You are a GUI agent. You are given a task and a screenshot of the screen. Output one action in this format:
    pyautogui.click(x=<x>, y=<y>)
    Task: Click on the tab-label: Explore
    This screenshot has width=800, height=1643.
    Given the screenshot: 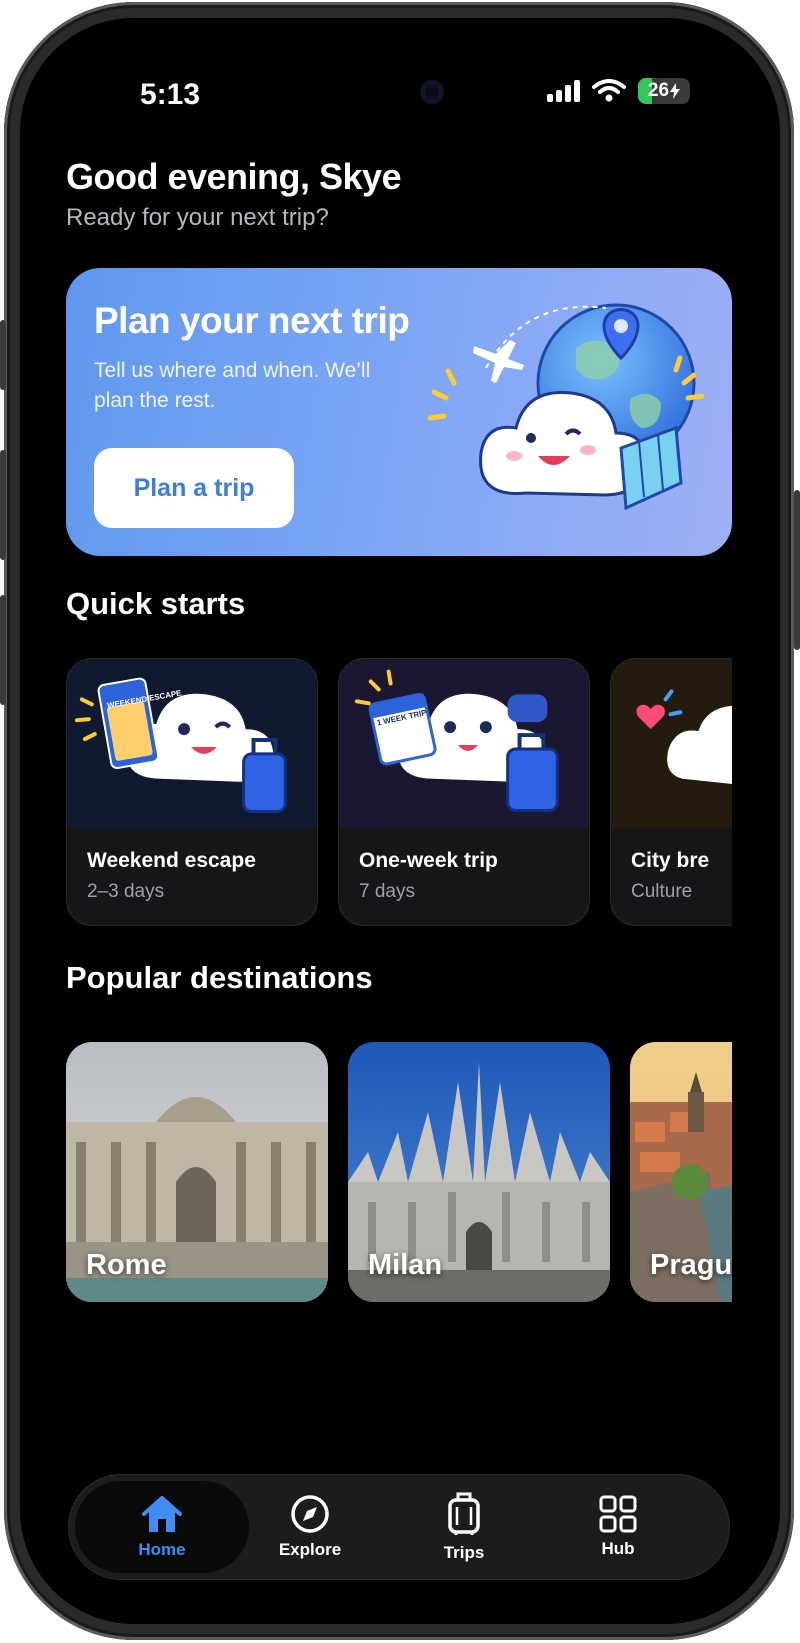 What is the action you would take?
    pyautogui.click(x=310, y=1549)
    